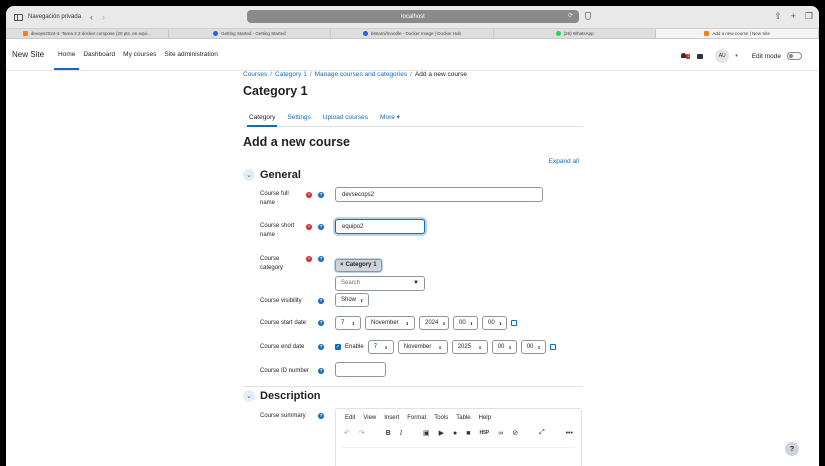 This screenshot has width=825, height=466. What do you see at coordinates (350, 418) in the screenshot?
I see `editor-menu-edit: Edit` at bounding box center [350, 418].